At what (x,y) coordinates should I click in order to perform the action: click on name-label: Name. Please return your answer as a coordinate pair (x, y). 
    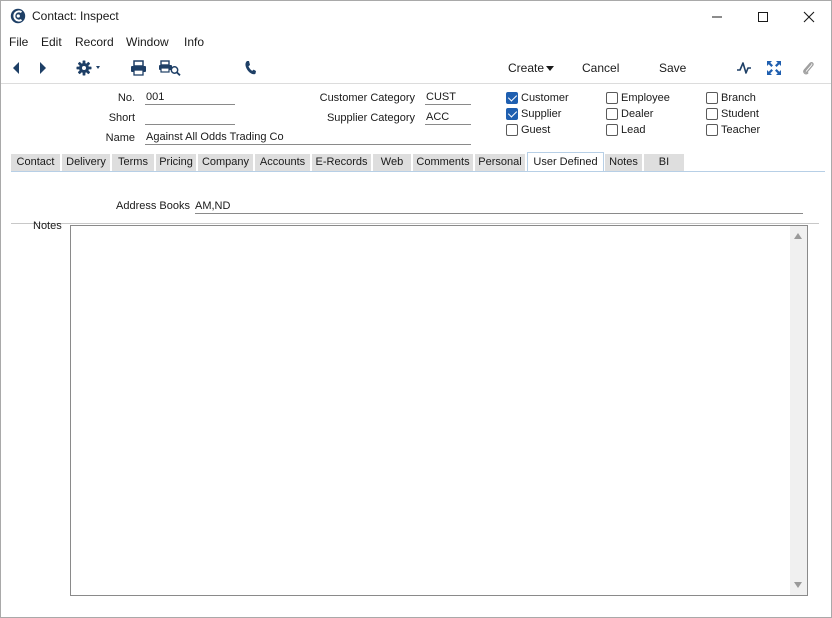
    Looking at the image, I should click on (120, 138).